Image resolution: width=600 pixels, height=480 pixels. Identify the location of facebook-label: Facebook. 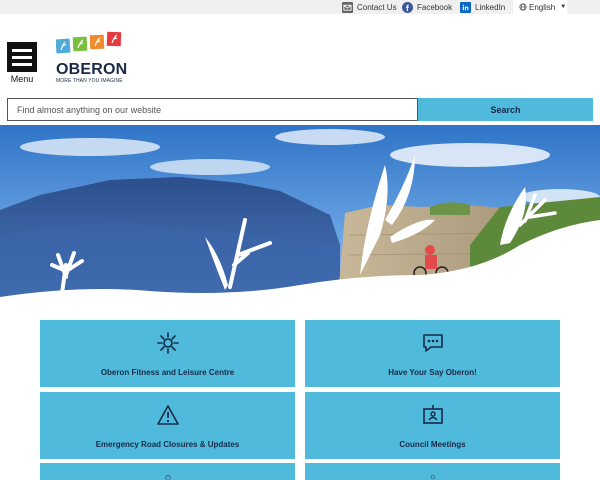
(435, 7).